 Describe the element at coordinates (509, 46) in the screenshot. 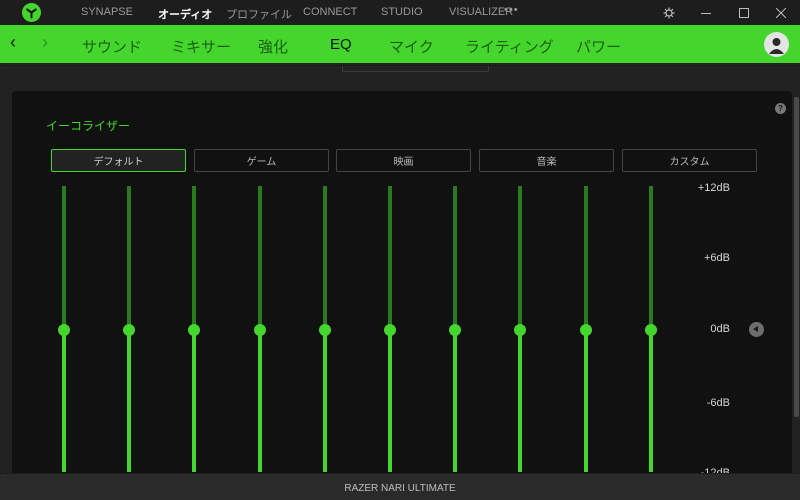

I see `tab-lighting: ライティング` at that location.